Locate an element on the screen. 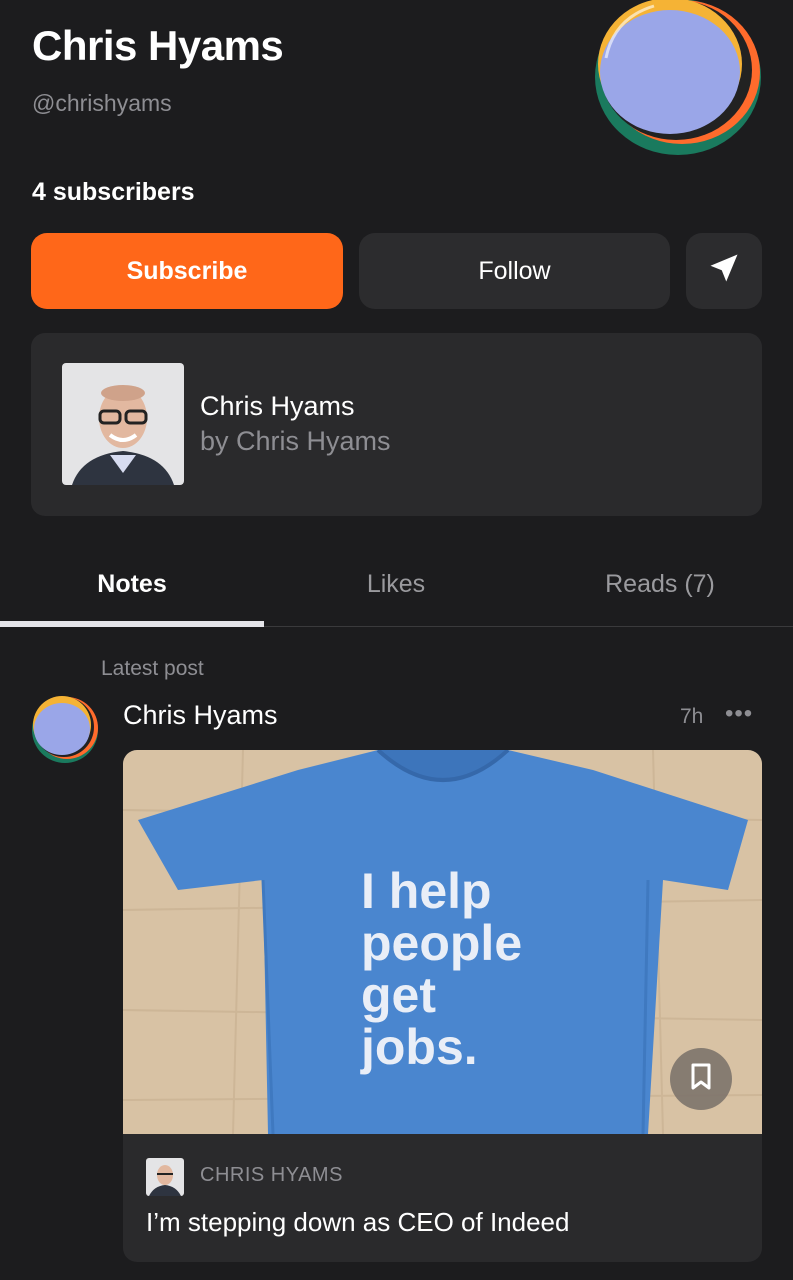 This screenshot has height=1280, width=793. share-button is located at coordinates (724, 271).